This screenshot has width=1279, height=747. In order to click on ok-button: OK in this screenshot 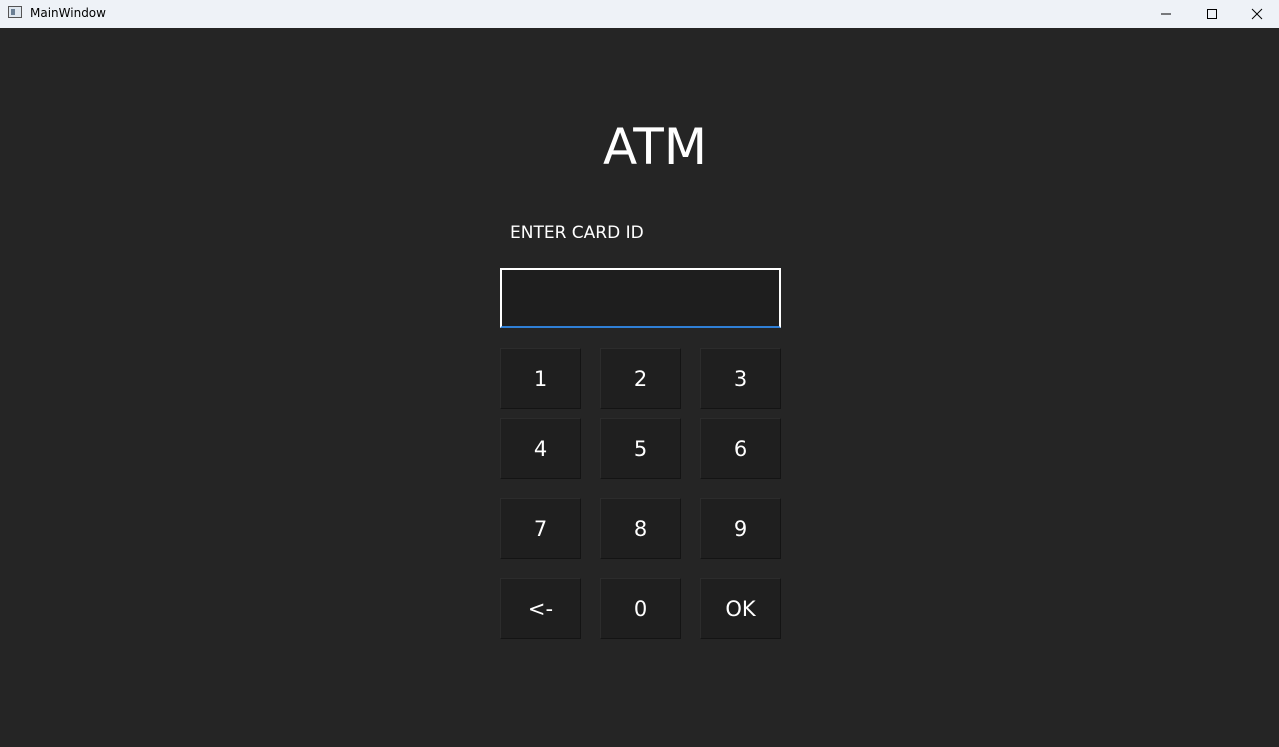, I will do `click(740, 608)`.